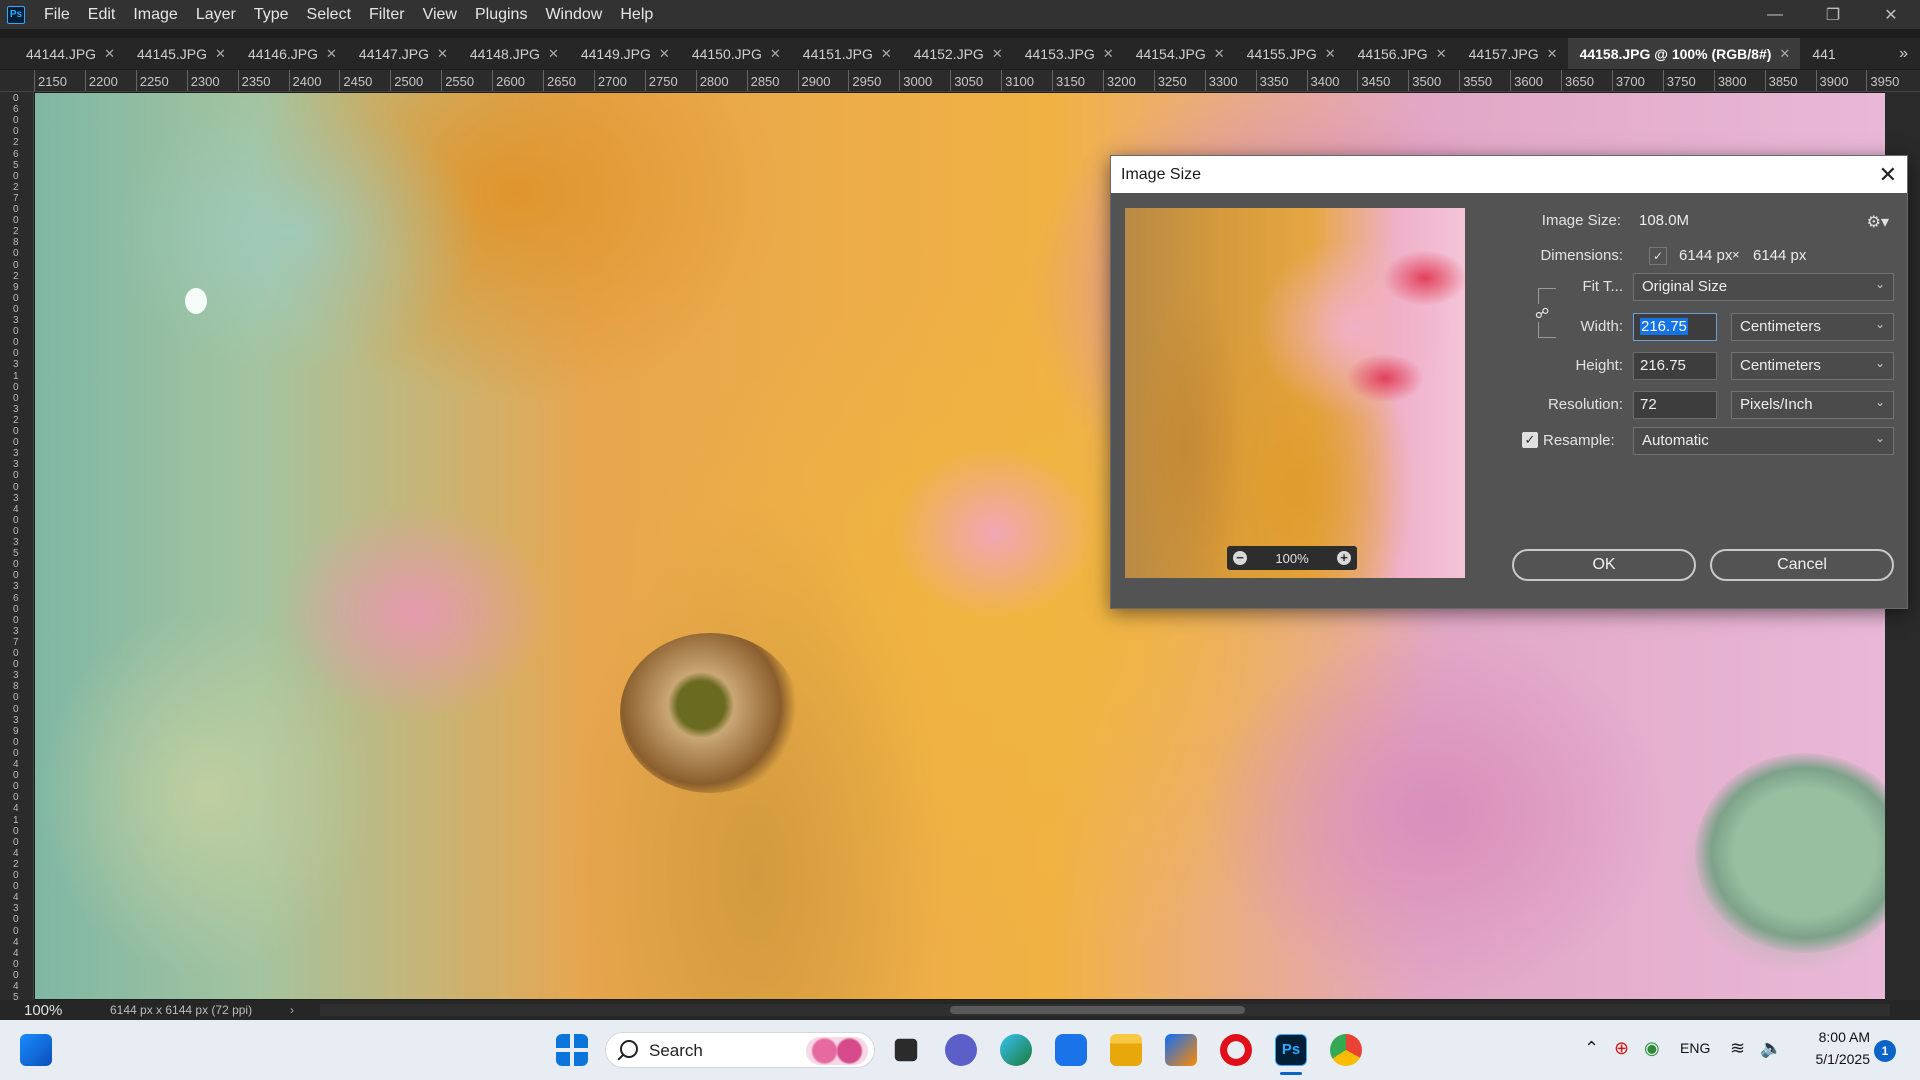  What do you see at coordinates (1891, 14) in the screenshot?
I see `close-window-icon: ✕` at bounding box center [1891, 14].